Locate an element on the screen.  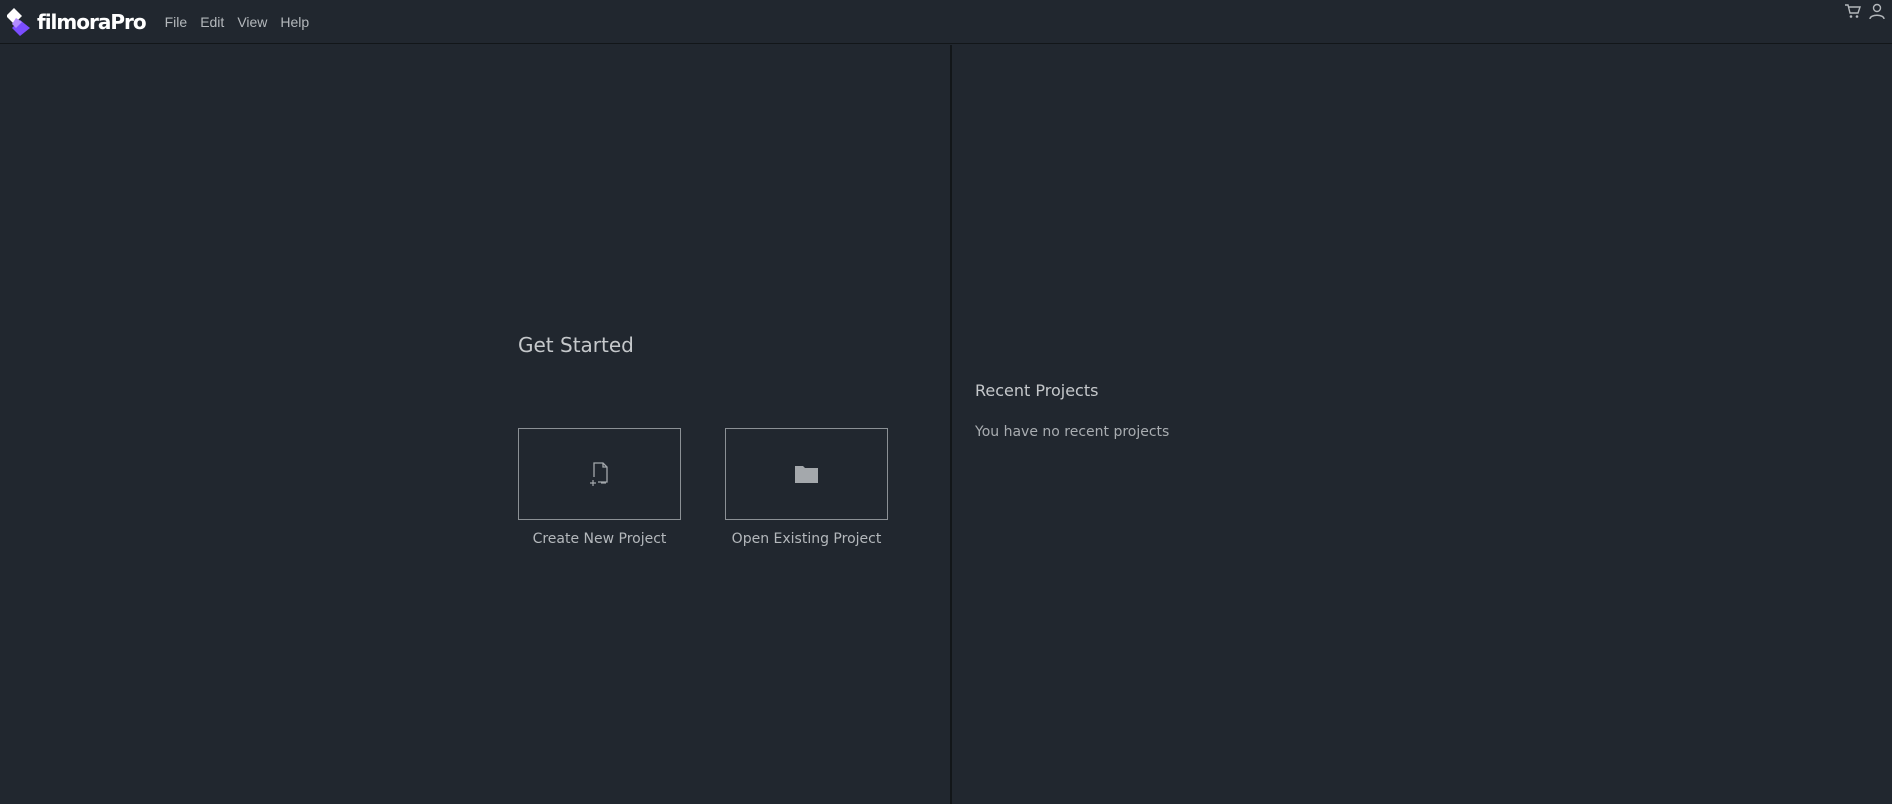
menu-bar: File Edit View Help is located at coordinates (244, 22).